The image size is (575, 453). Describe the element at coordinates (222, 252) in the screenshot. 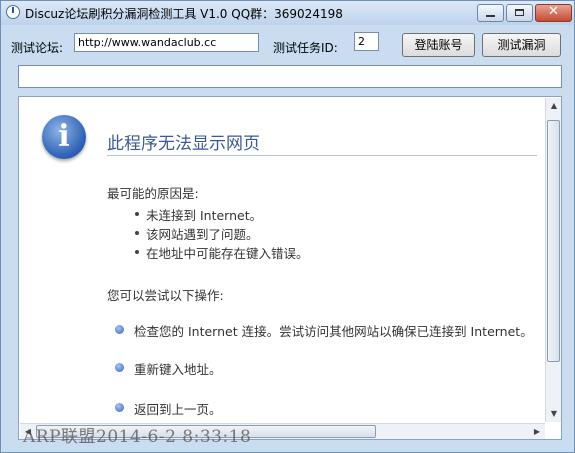

I see `reason-item: 在地址中可能存在键入错误。` at that location.